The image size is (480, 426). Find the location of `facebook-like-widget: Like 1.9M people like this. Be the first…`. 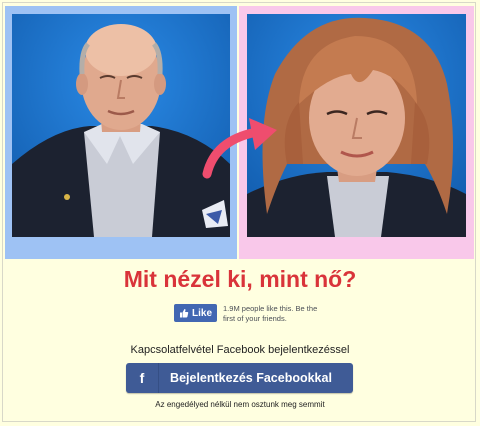

facebook-like-widget: Like 1.9M people like this. Be the first… is located at coordinates (248, 314).